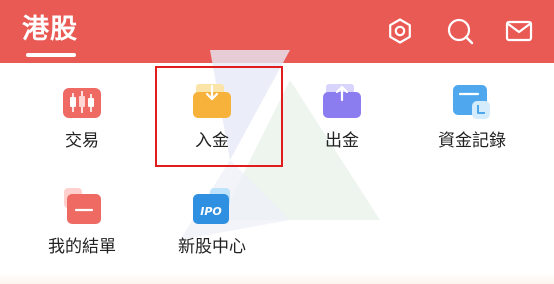 This screenshot has height=284, width=554. I want to click on trade-candlestick-icon, so click(82, 102).